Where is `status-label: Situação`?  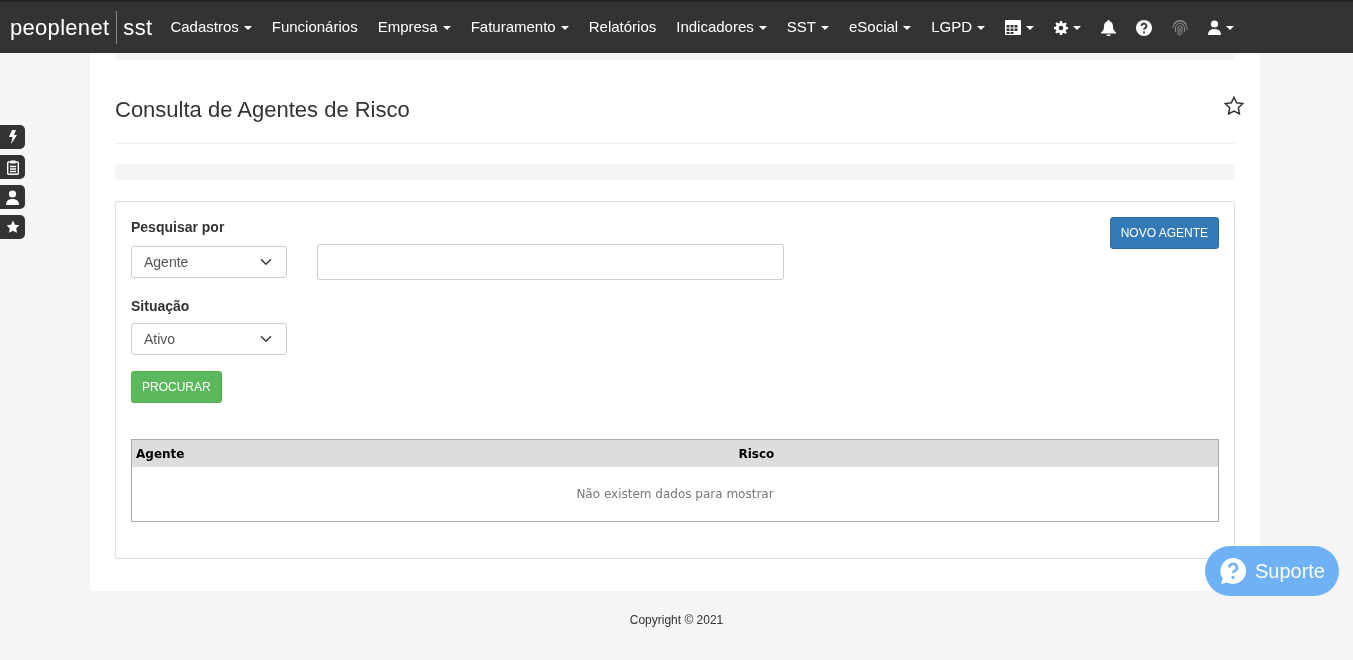 status-label: Situação is located at coordinates (161, 307).